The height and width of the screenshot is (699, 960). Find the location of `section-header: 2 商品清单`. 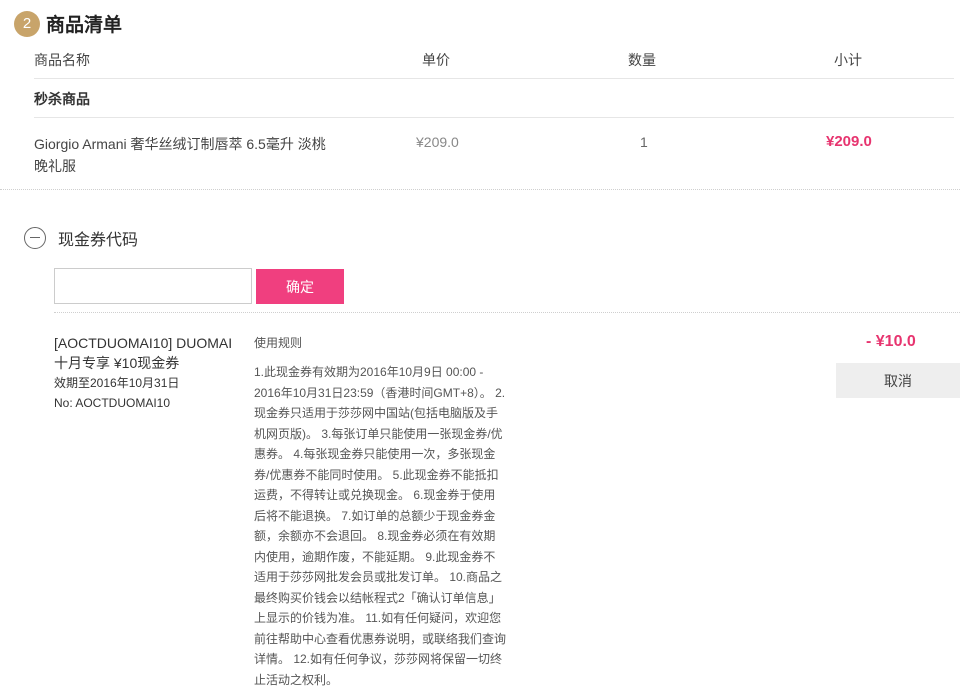

section-header: 2 商品清单 is located at coordinates (68, 23).